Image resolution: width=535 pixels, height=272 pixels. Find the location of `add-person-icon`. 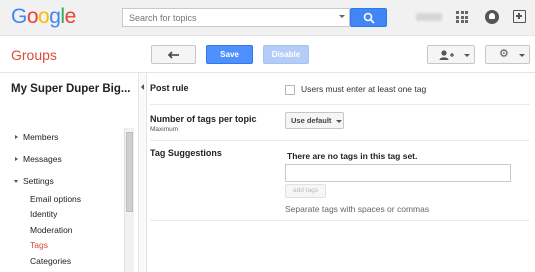

add-person-icon is located at coordinates (446, 55).